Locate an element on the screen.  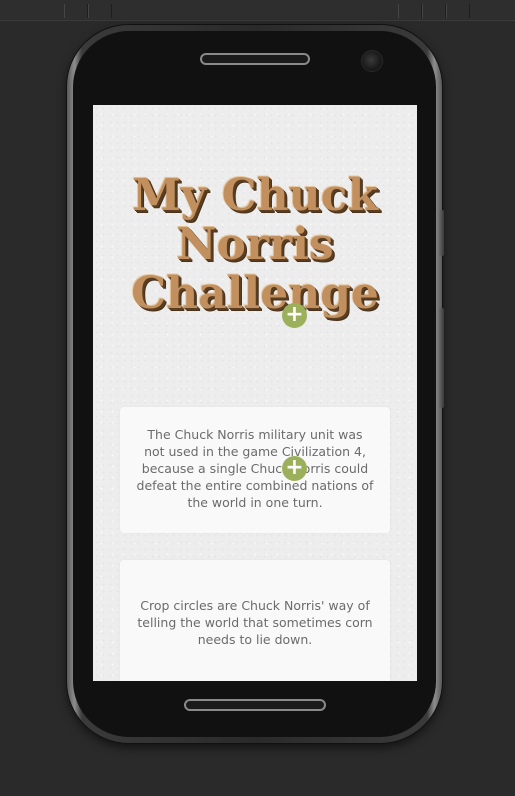
front-camera is located at coordinates (372, 61).